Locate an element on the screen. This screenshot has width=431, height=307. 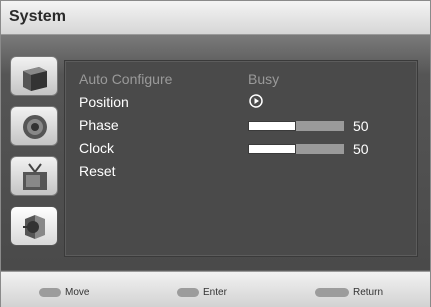
picture-icon is located at coordinates (35, 79).